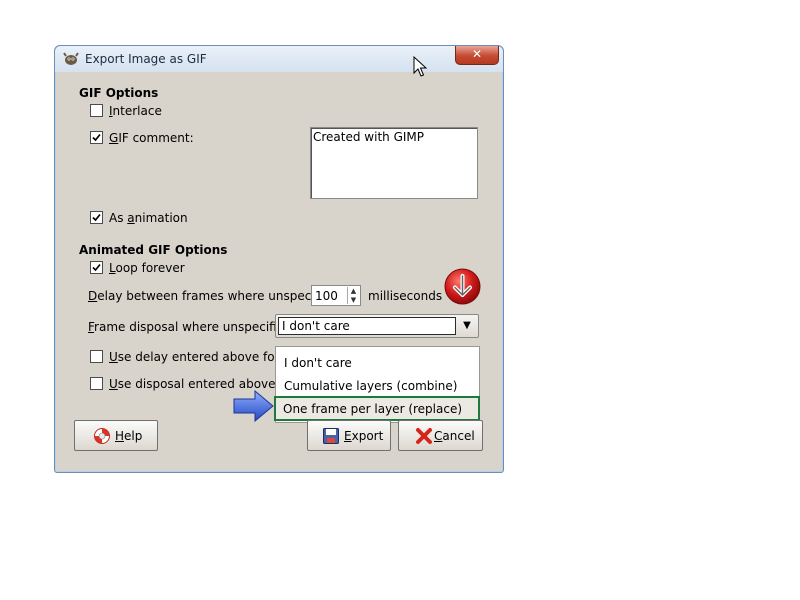  I want to click on loop-forever-checkbox, so click(96, 267).